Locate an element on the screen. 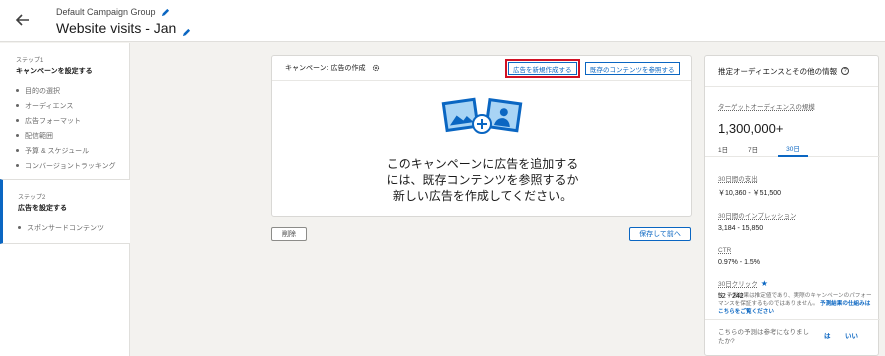 The width and height of the screenshot is (885, 356). metric-spend: 30日間の支出 ￥10,360 - ￥51,500 is located at coordinates (795, 183).